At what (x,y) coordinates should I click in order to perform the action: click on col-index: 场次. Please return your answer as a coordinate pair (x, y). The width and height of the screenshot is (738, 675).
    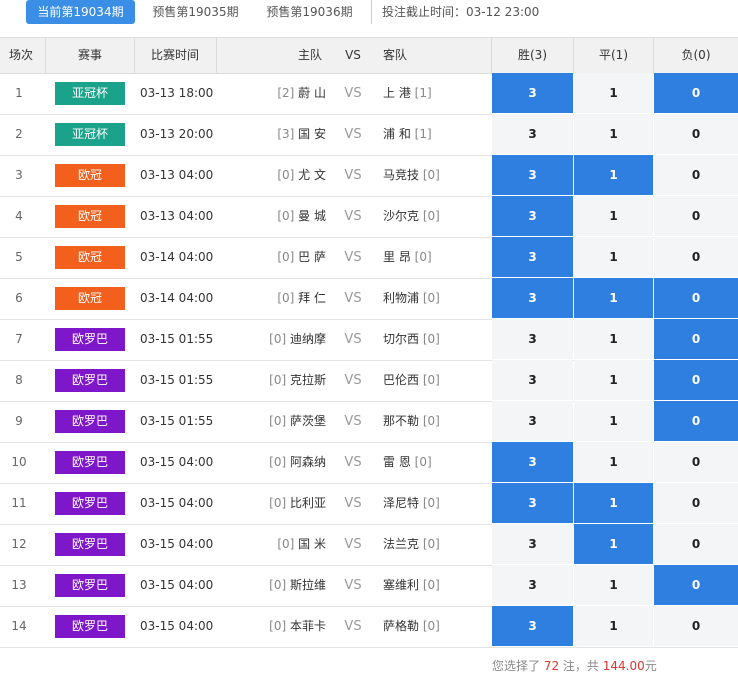
    Looking at the image, I should click on (20, 55).